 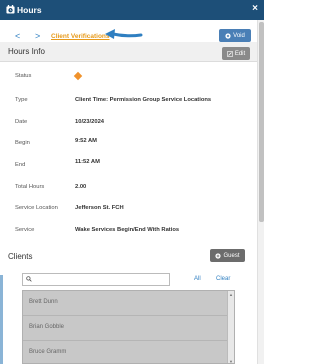 I want to click on add-guest-button: Guest, so click(x=227, y=255).